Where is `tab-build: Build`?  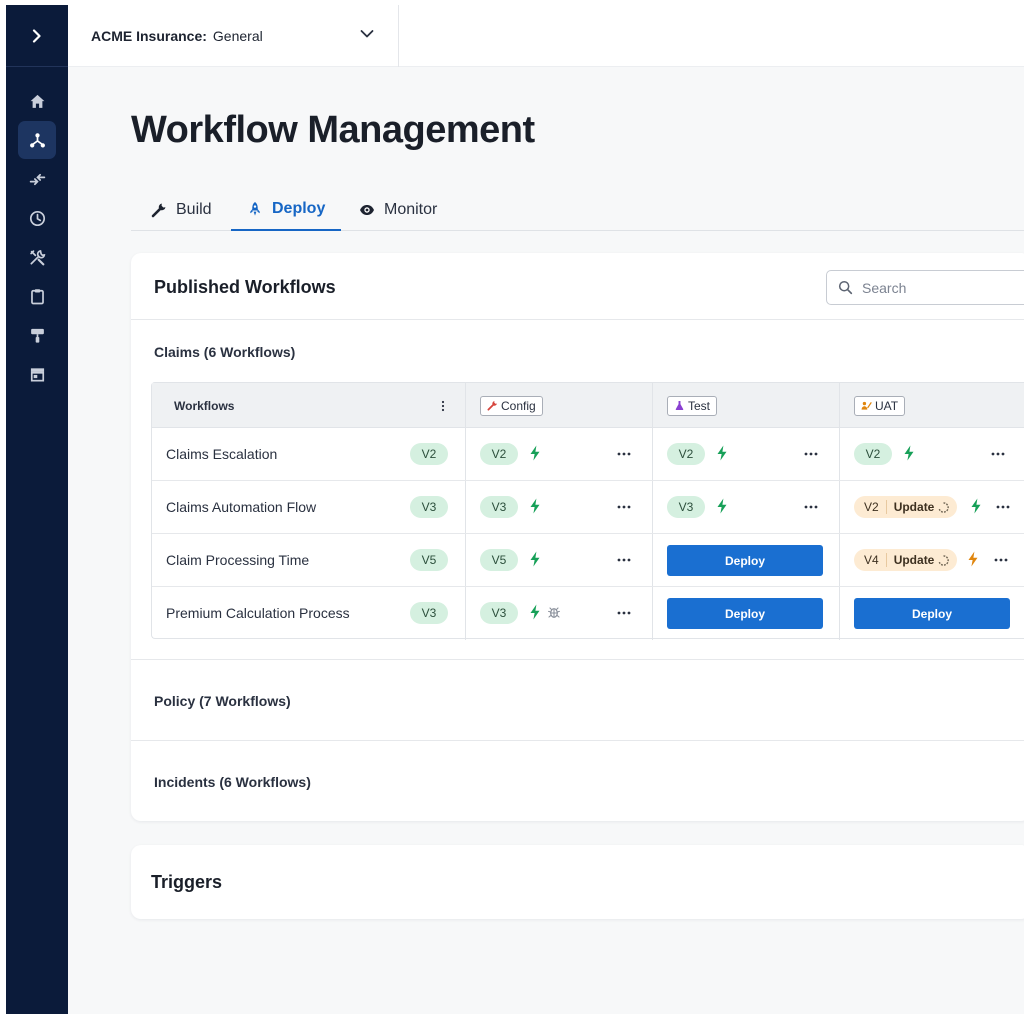
tab-build: Build is located at coordinates (181, 210).